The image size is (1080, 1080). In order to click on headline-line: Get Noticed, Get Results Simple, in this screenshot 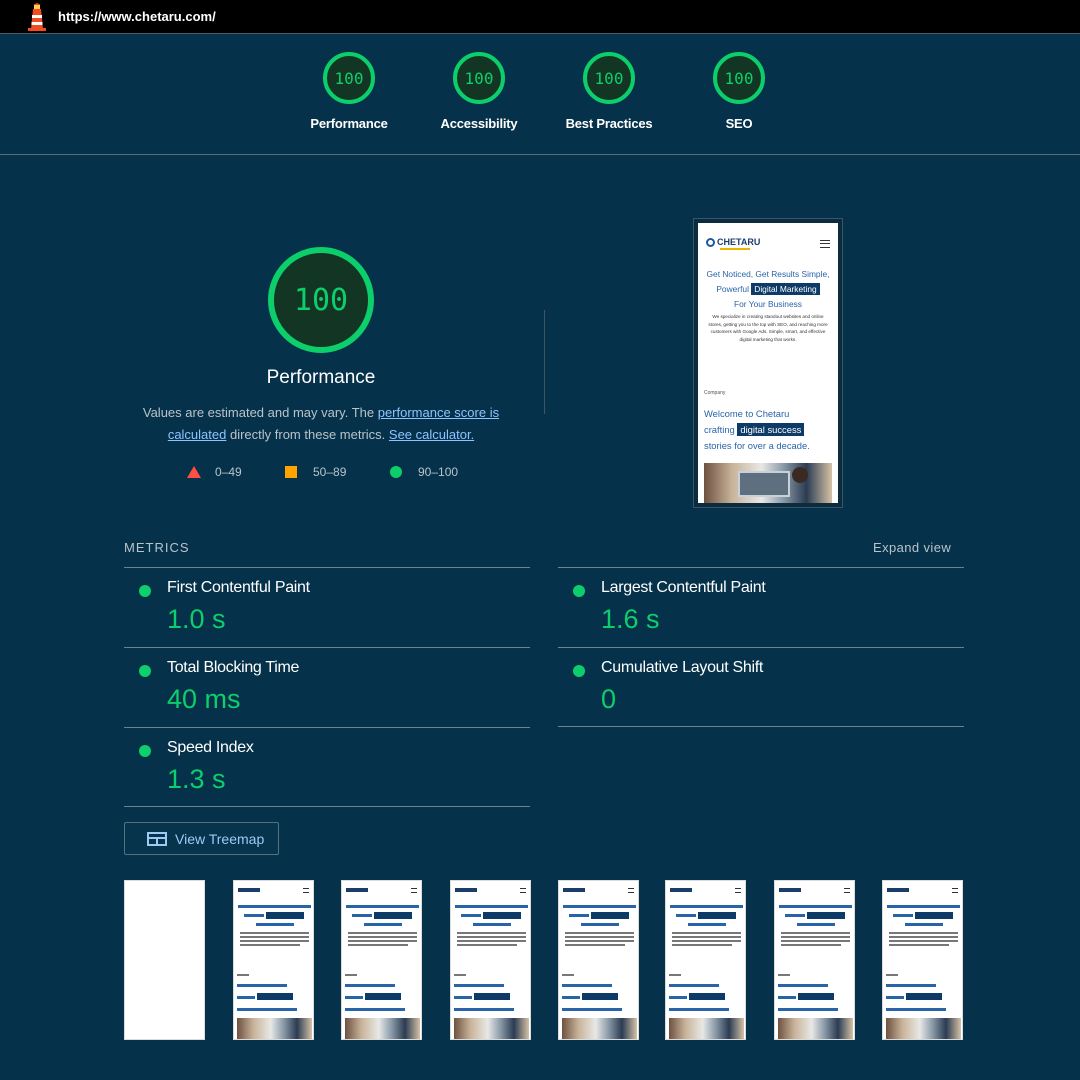, I will do `click(768, 274)`.